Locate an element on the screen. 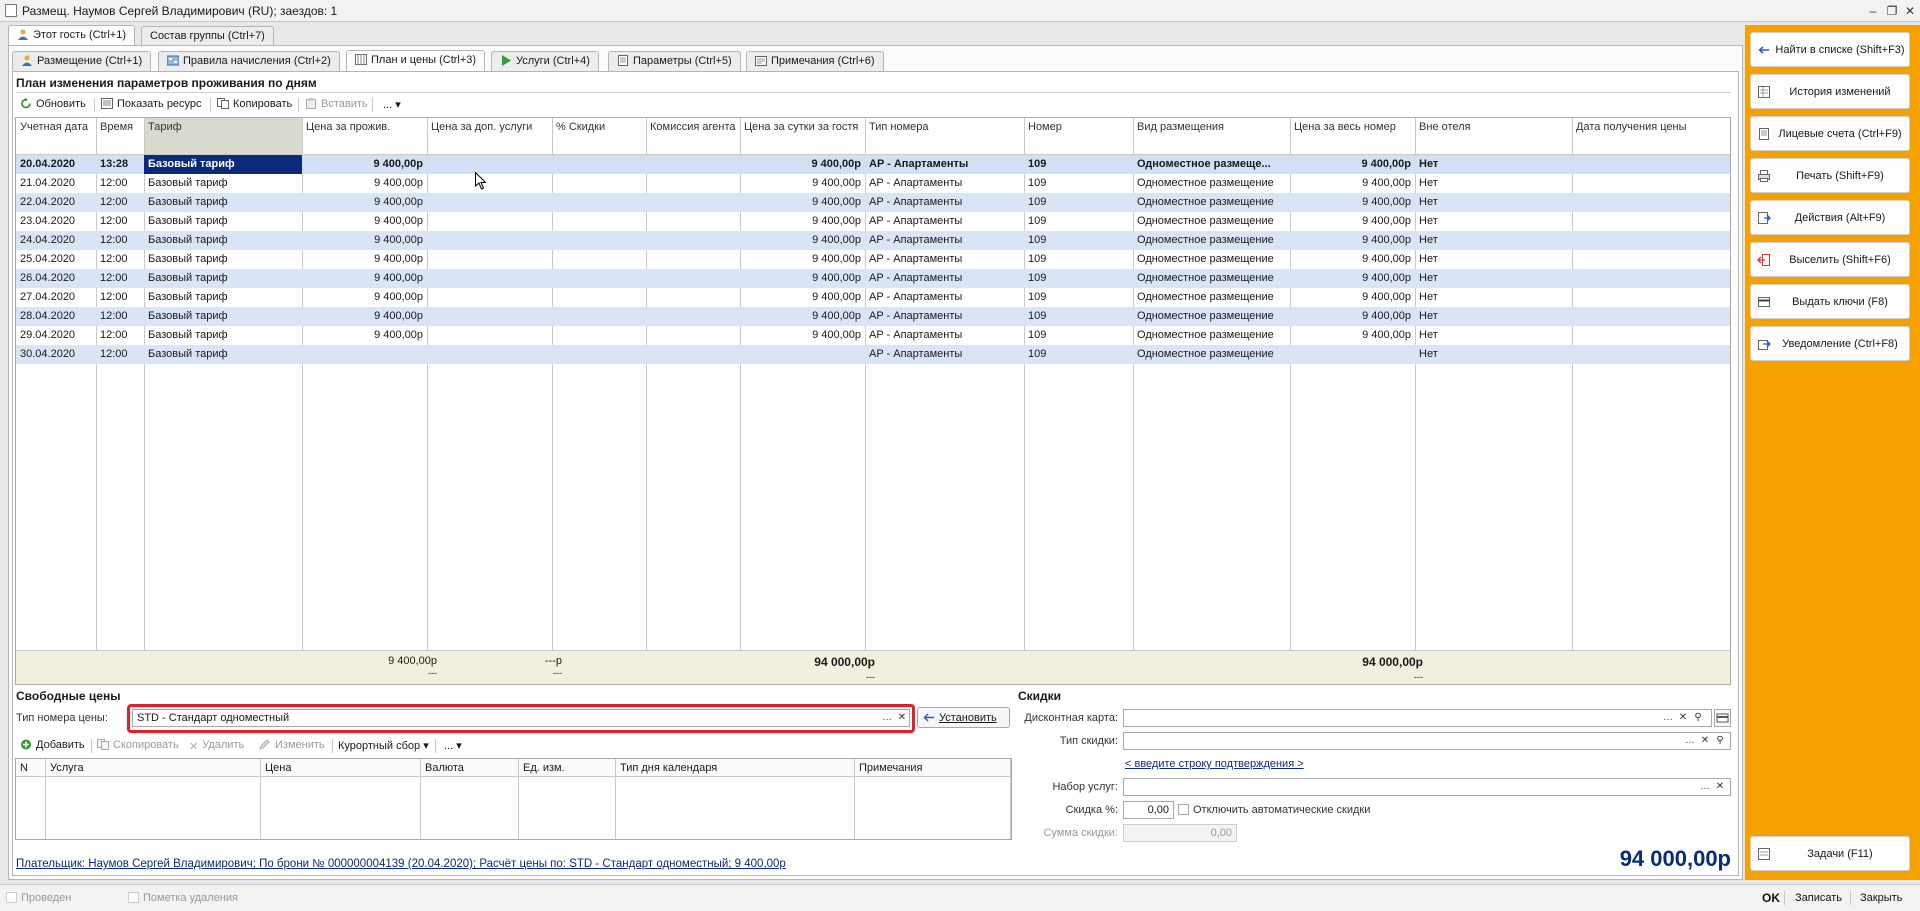 The width and height of the screenshot is (1920, 911). column-header-currency: Валюта is located at coordinates (470, 768).